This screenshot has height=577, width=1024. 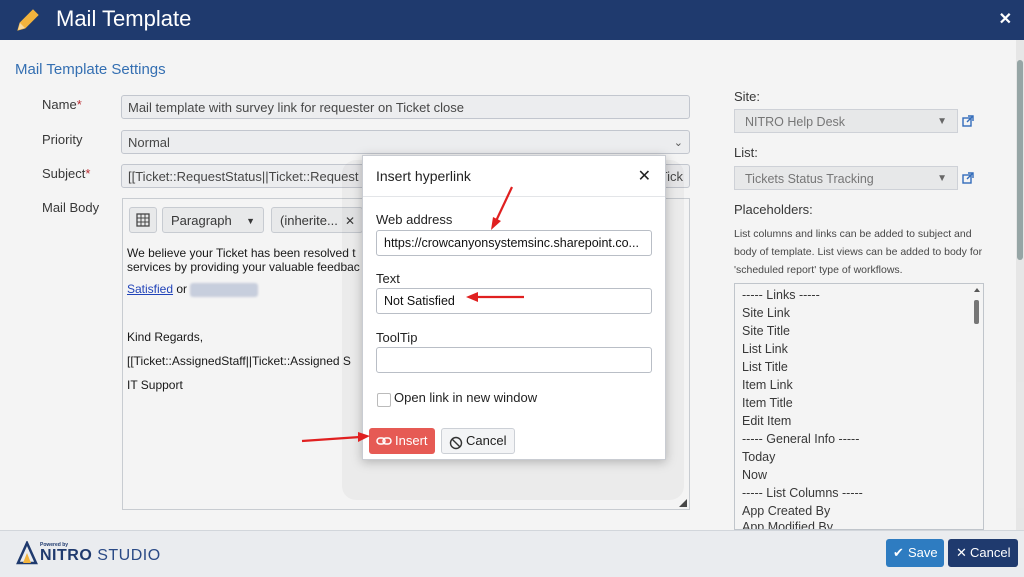 I want to click on insert-button: Insert, so click(x=402, y=441).